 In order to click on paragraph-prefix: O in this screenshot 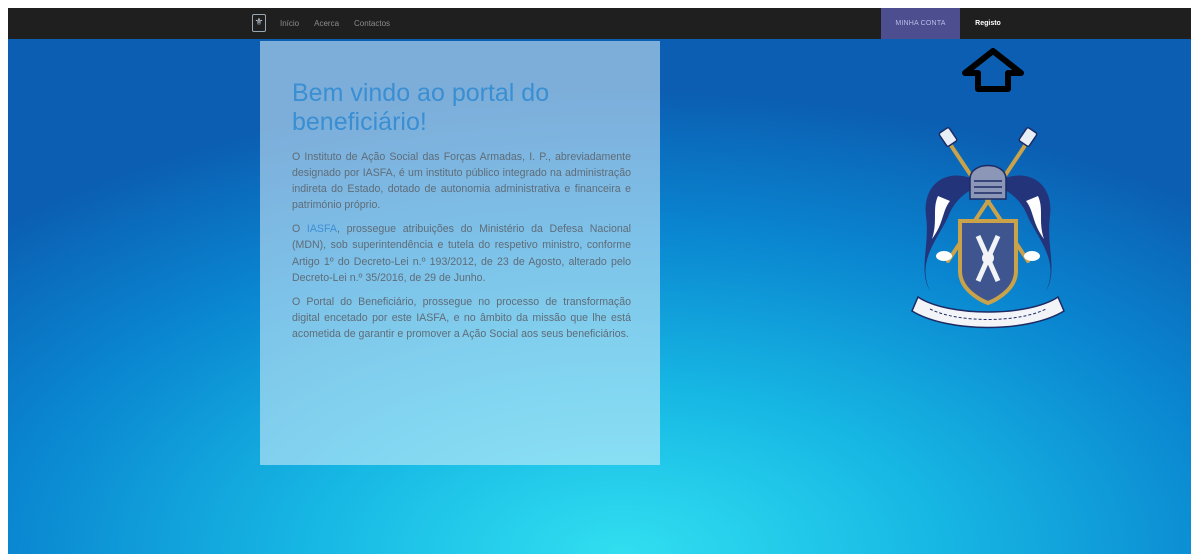, I will do `click(299, 229)`.